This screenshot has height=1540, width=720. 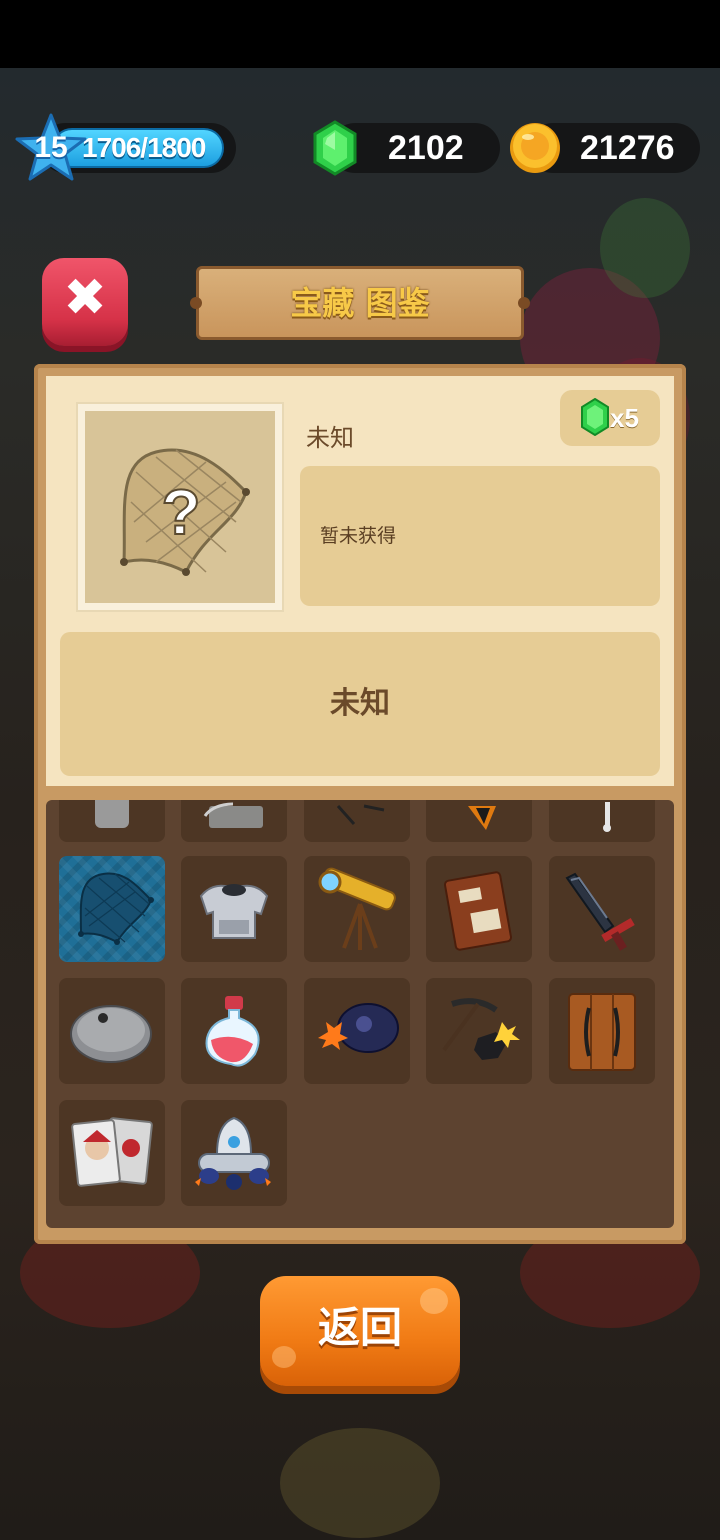 I want to click on robot-ship-icon, so click(x=233, y=1153).